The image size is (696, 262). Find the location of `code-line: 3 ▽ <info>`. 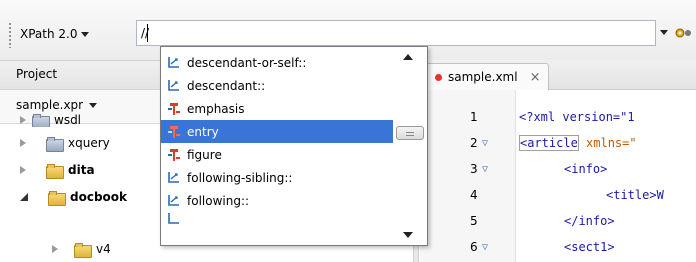

code-line: 3 ▽ <info> is located at coordinates (558, 169).